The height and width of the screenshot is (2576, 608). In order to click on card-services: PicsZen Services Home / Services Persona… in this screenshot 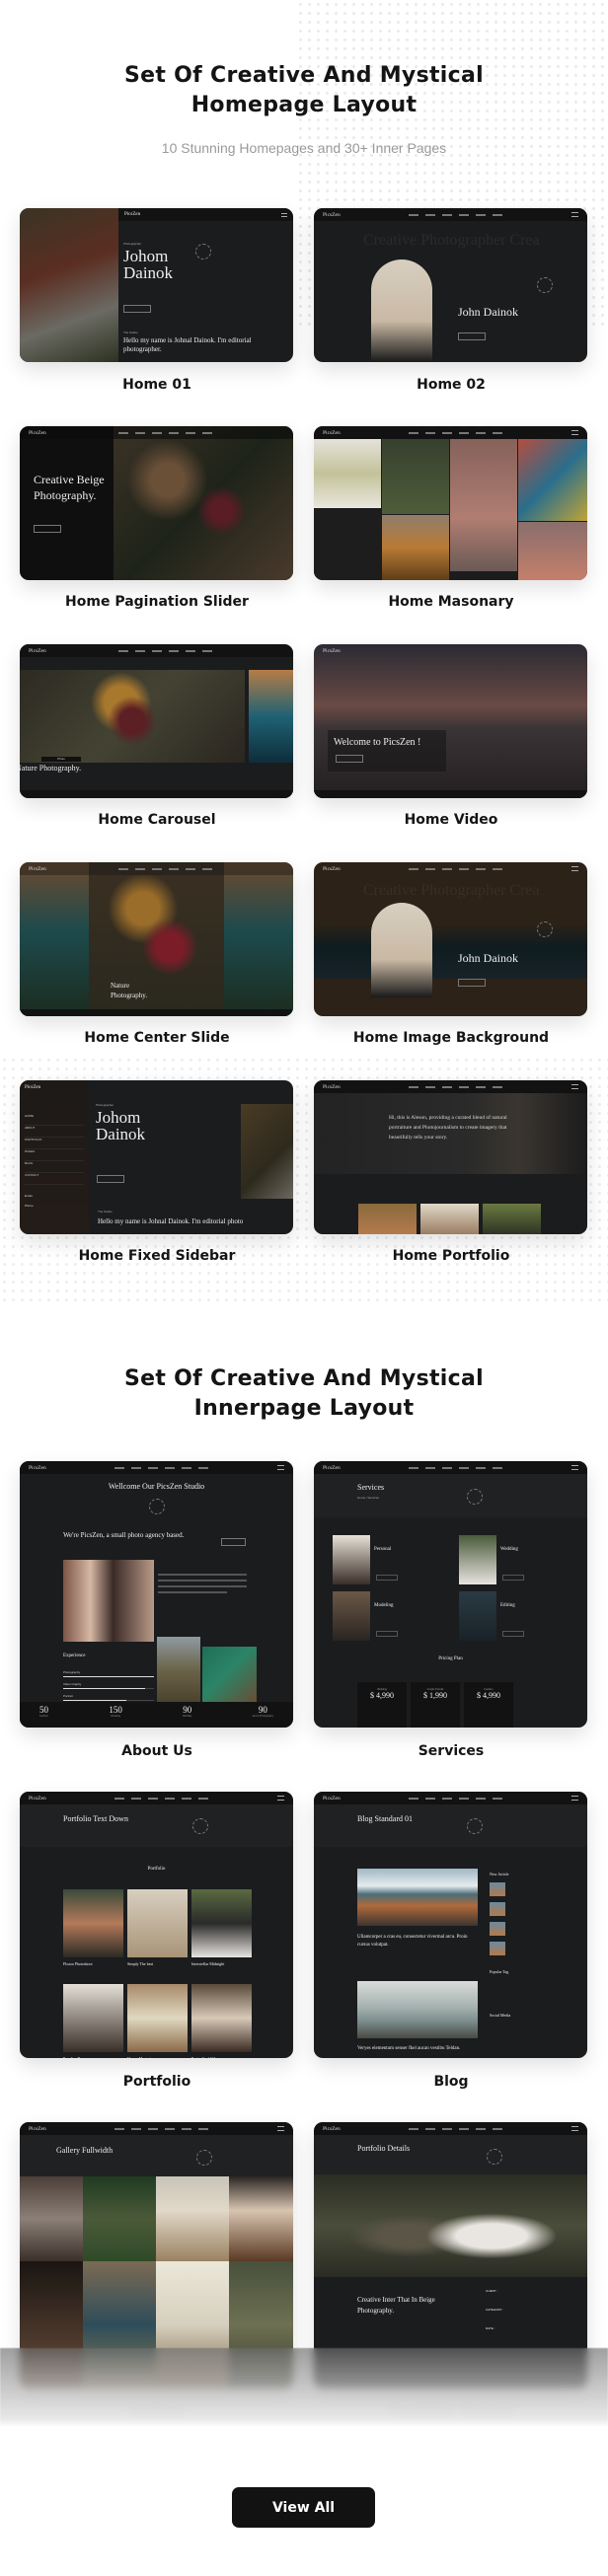, I will do `click(450, 1594)`.